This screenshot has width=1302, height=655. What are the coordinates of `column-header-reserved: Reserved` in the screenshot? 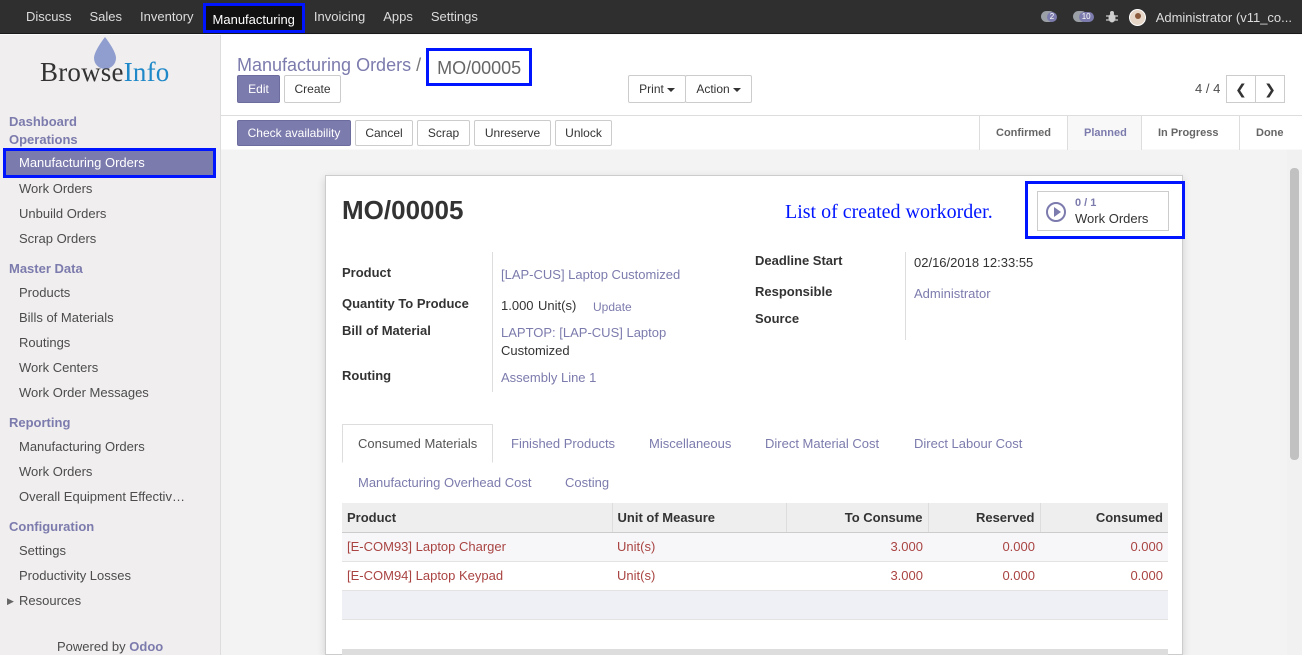 It's located at (984, 518).